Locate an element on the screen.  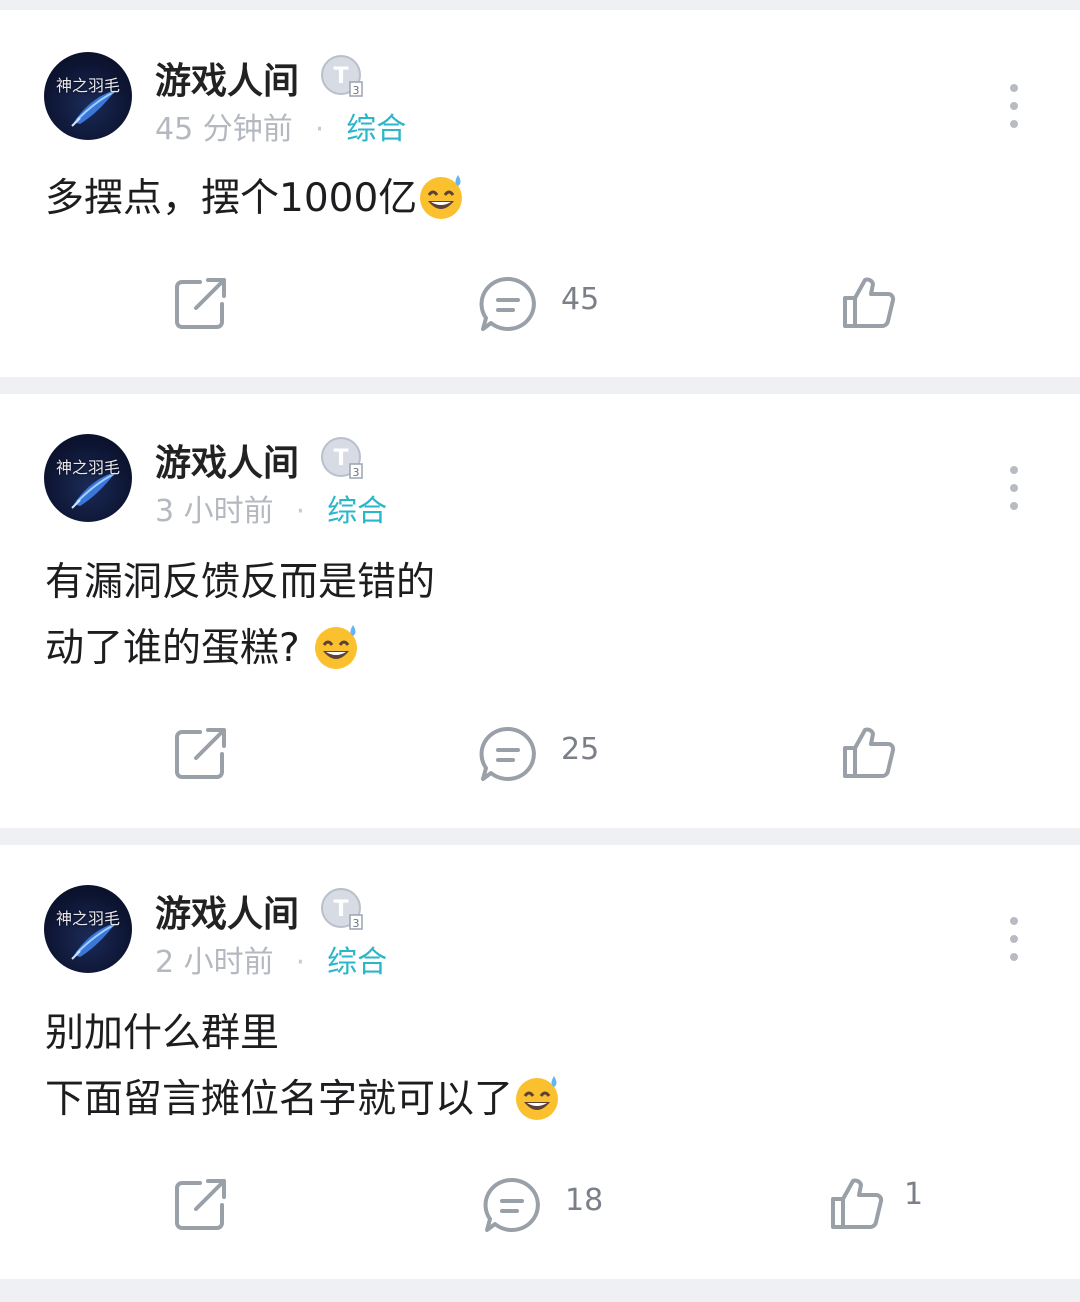
post-actions: 18 1 is located at coordinates (540, 1206).